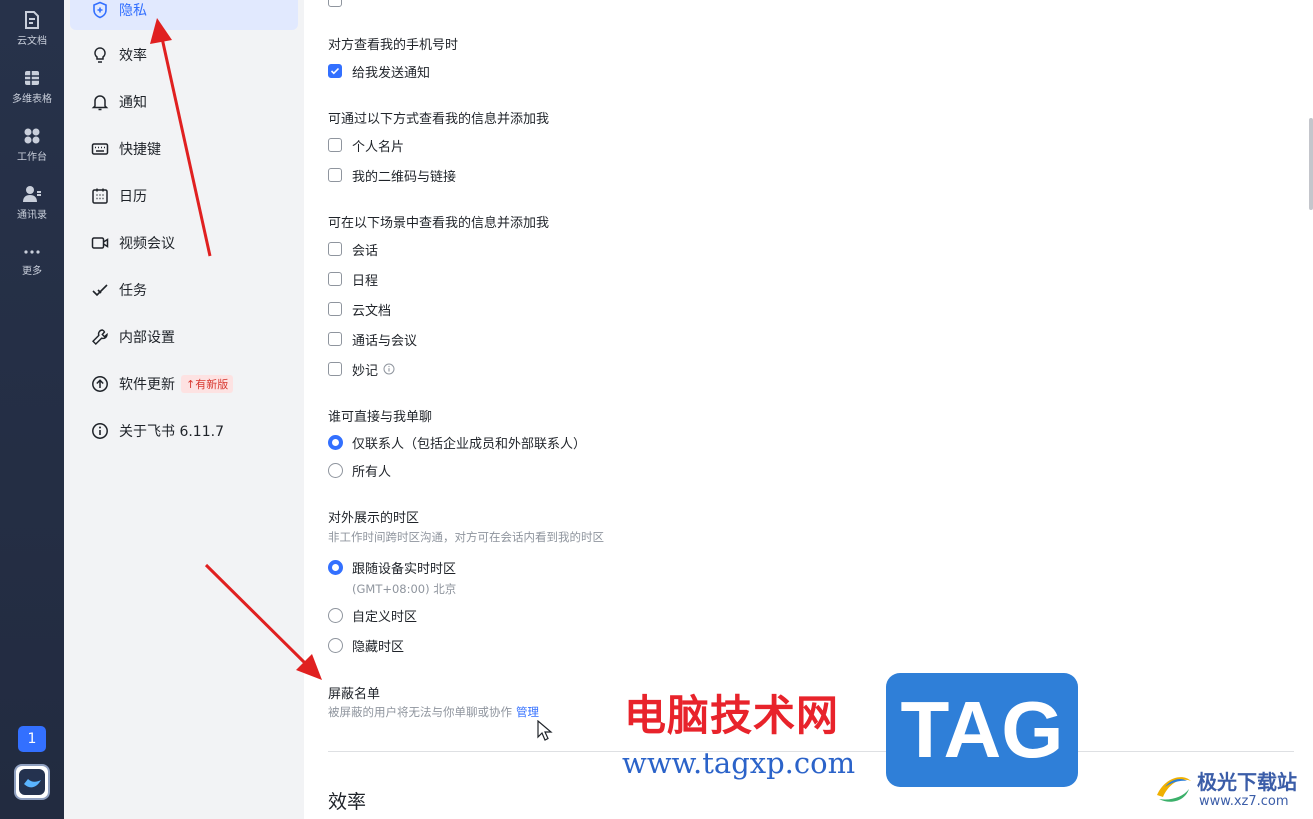 The width and height of the screenshot is (1313, 819). What do you see at coordinates (353, 279) in the screenshot?
I see `option-schedule: 日程` at bounding box center [353, 279].